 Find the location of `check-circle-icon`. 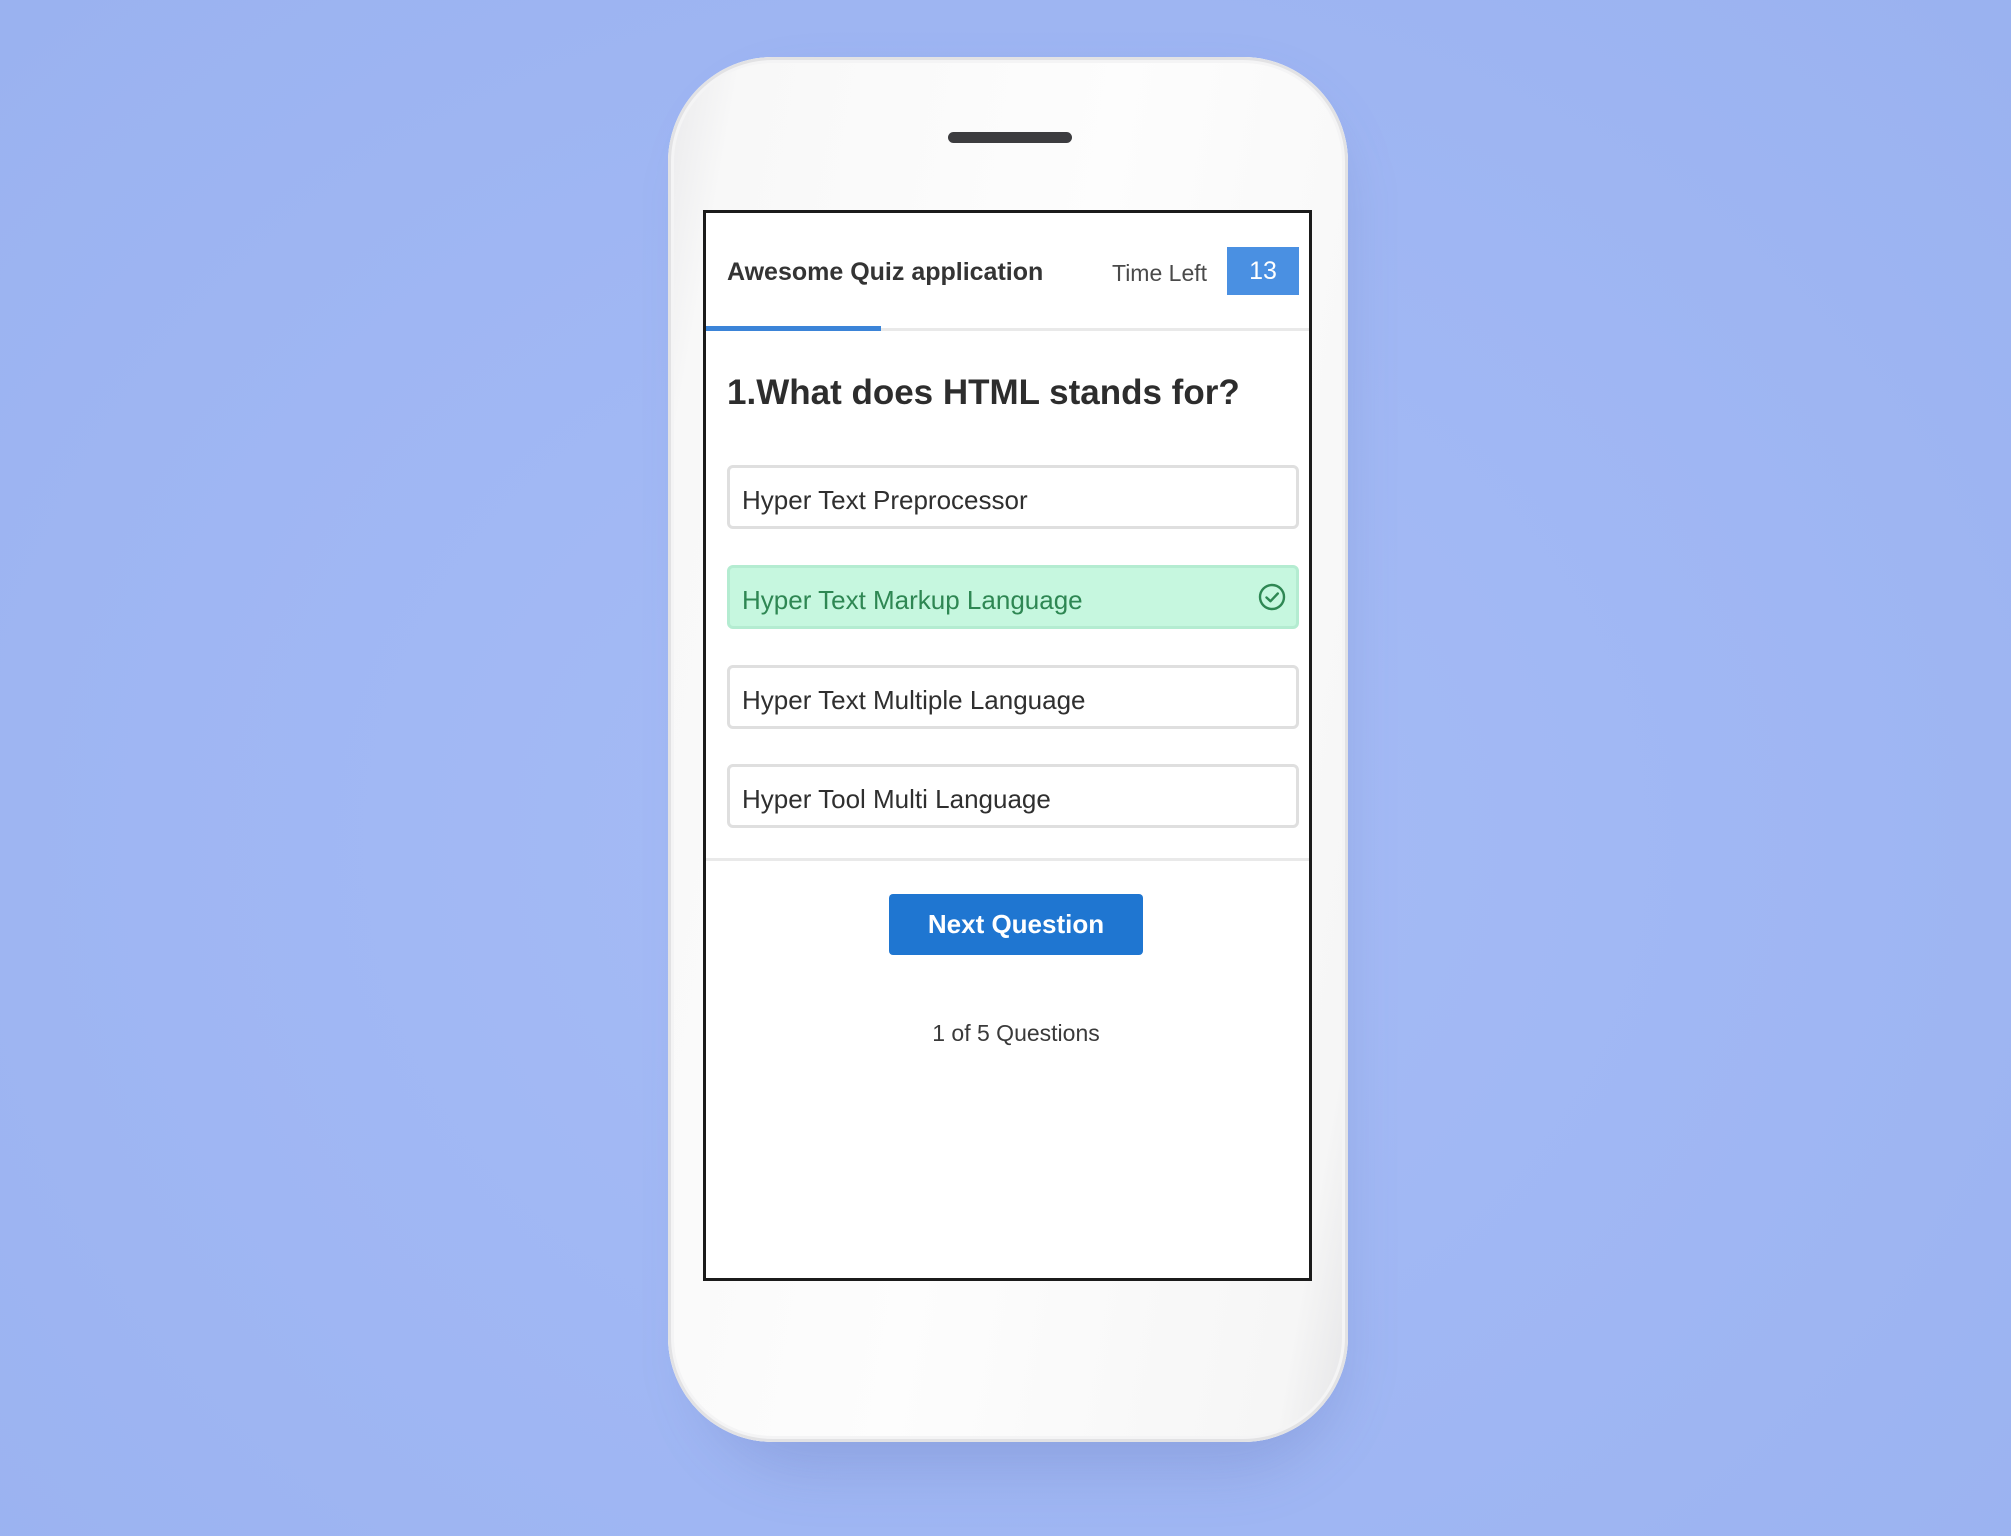

check-circle-icon is located at coordinates (1272, 597).